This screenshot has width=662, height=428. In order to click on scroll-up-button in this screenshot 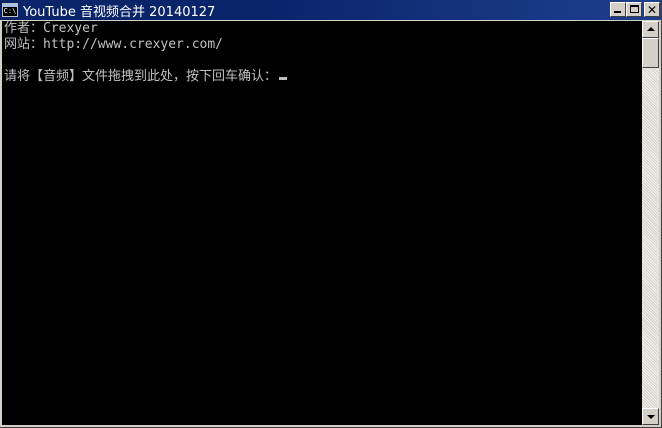, I will do `click(650, 29)`.